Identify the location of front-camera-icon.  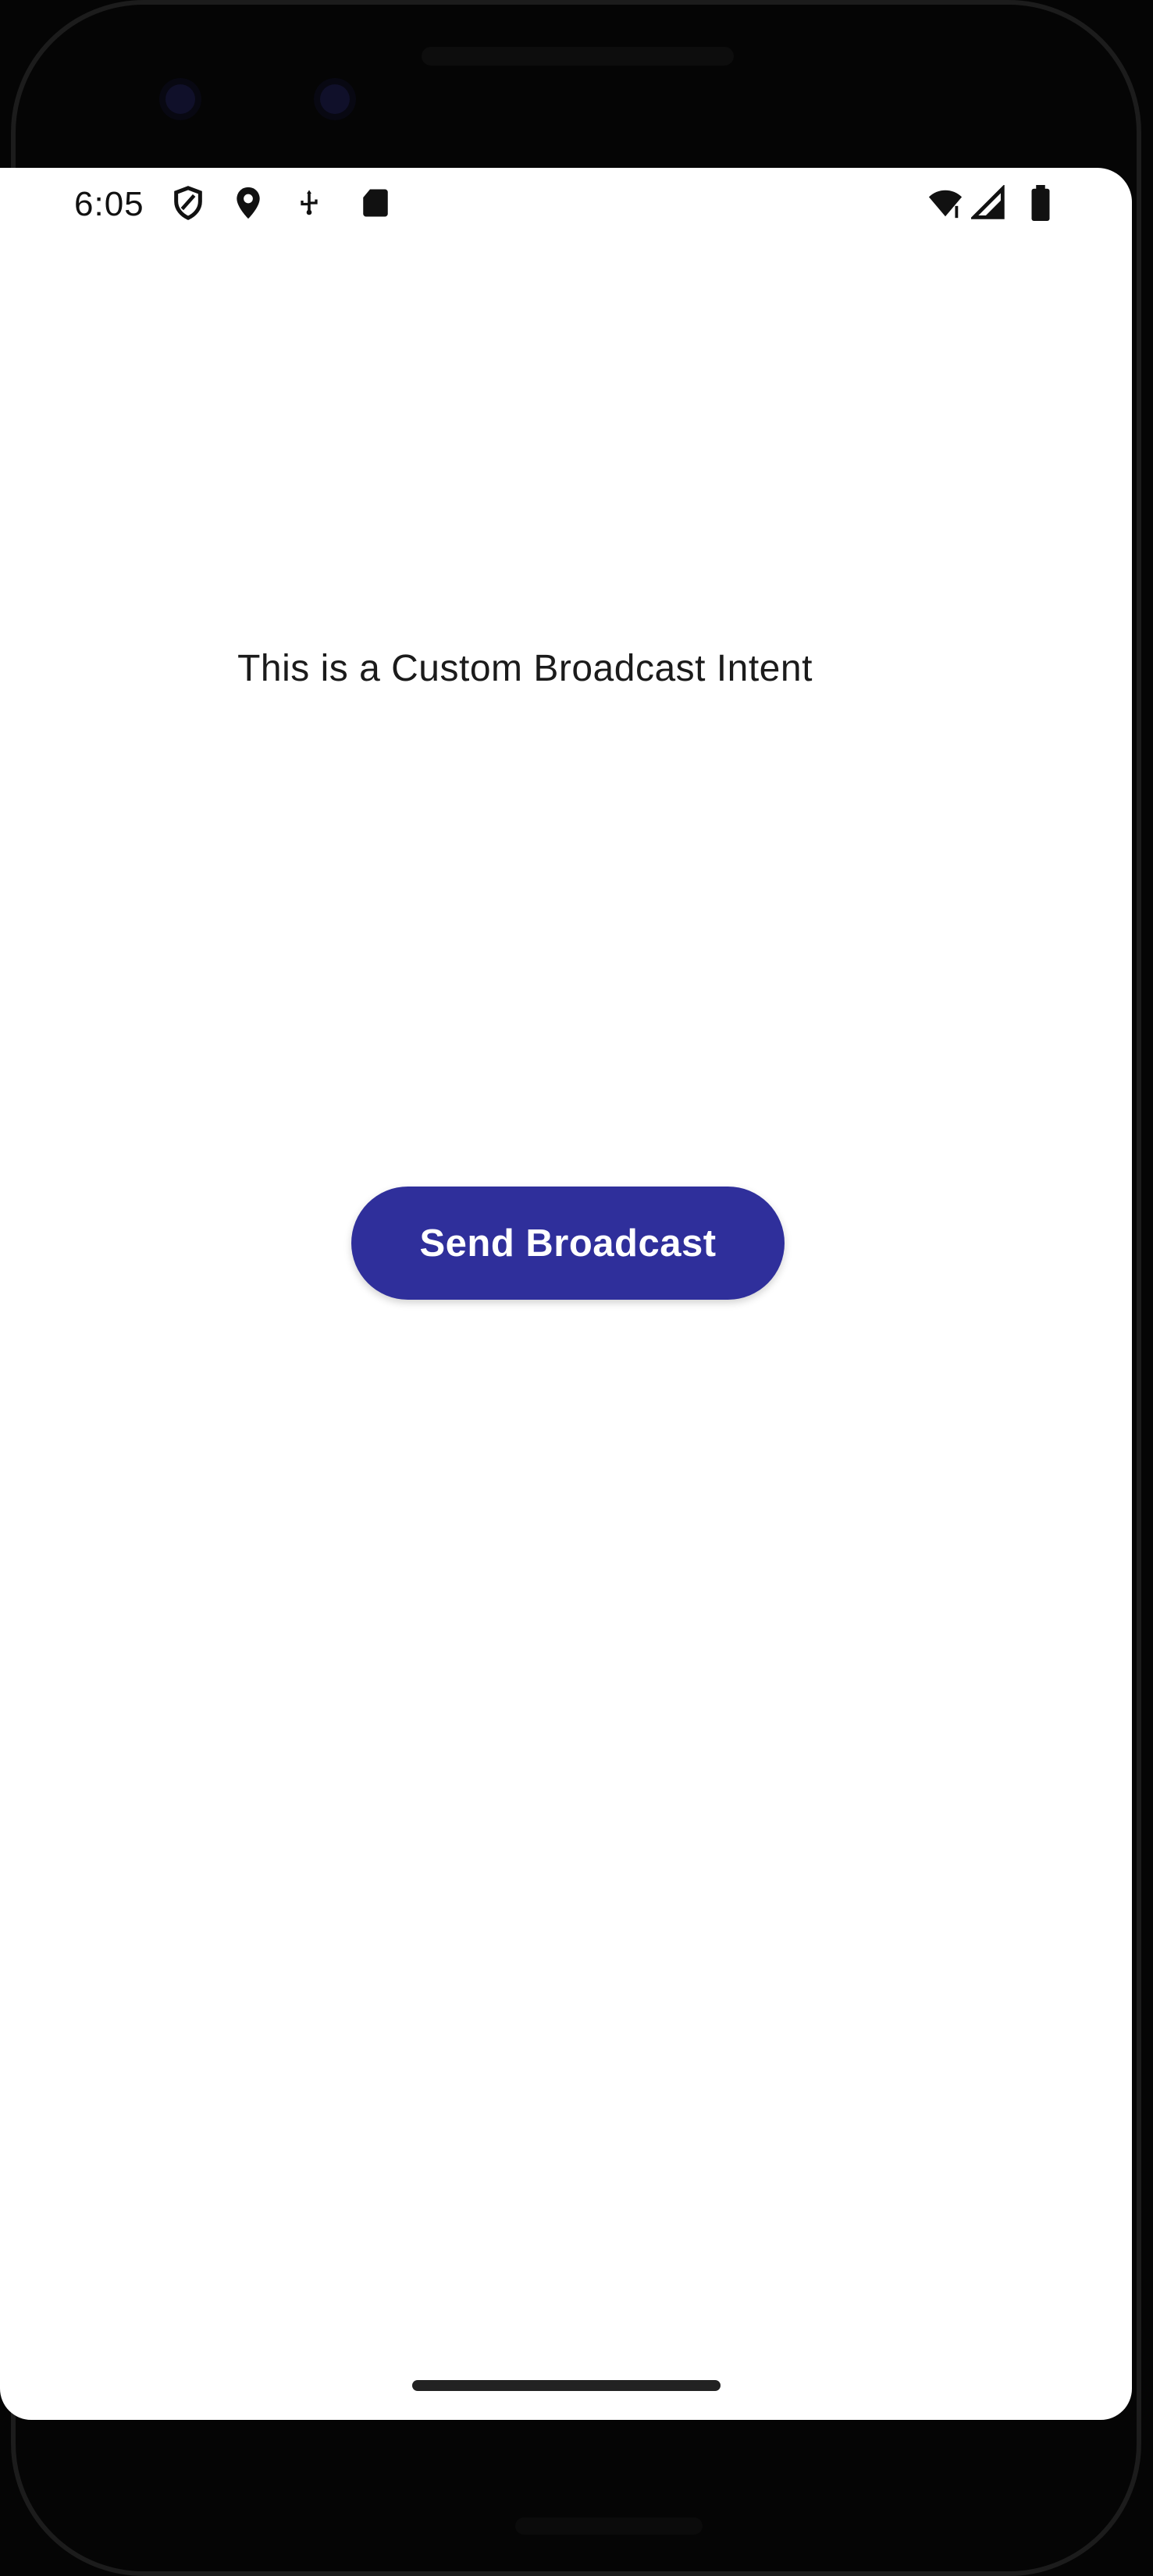
(180, 99).